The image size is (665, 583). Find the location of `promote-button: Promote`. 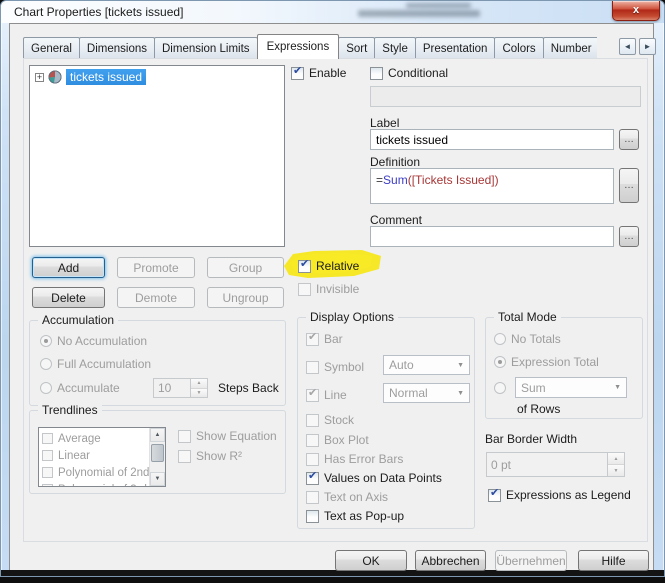

promote-button: Promote is located at coordinates (156, 267).